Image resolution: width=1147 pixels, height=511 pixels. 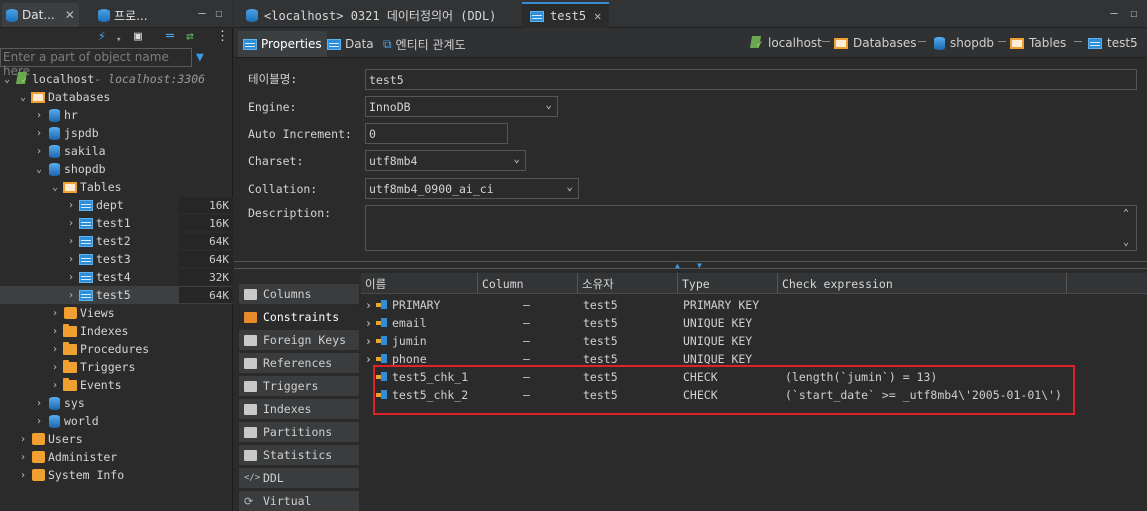 I want to click on tab-indexes: Indexes, so click(x=299, y=409).